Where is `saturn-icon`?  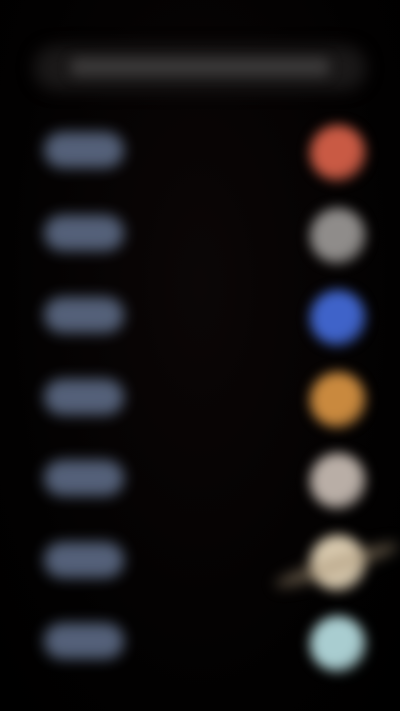 saturn-icon is located at coordinates (338, 563).